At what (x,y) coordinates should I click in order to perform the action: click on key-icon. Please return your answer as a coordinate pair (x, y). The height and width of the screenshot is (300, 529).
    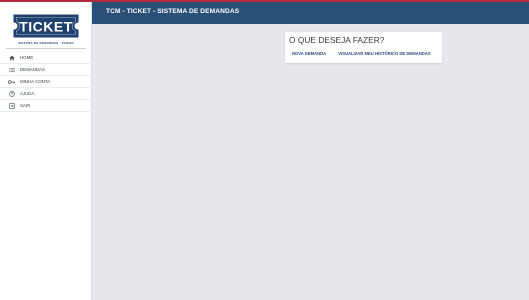
    Looking at the image, I should click on (11, 81).